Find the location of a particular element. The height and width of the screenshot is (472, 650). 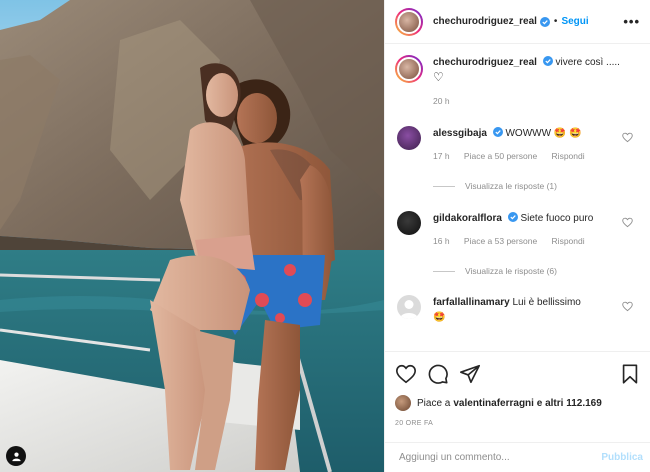

share-paper-plane-icon is located at coordinates (470, 374).